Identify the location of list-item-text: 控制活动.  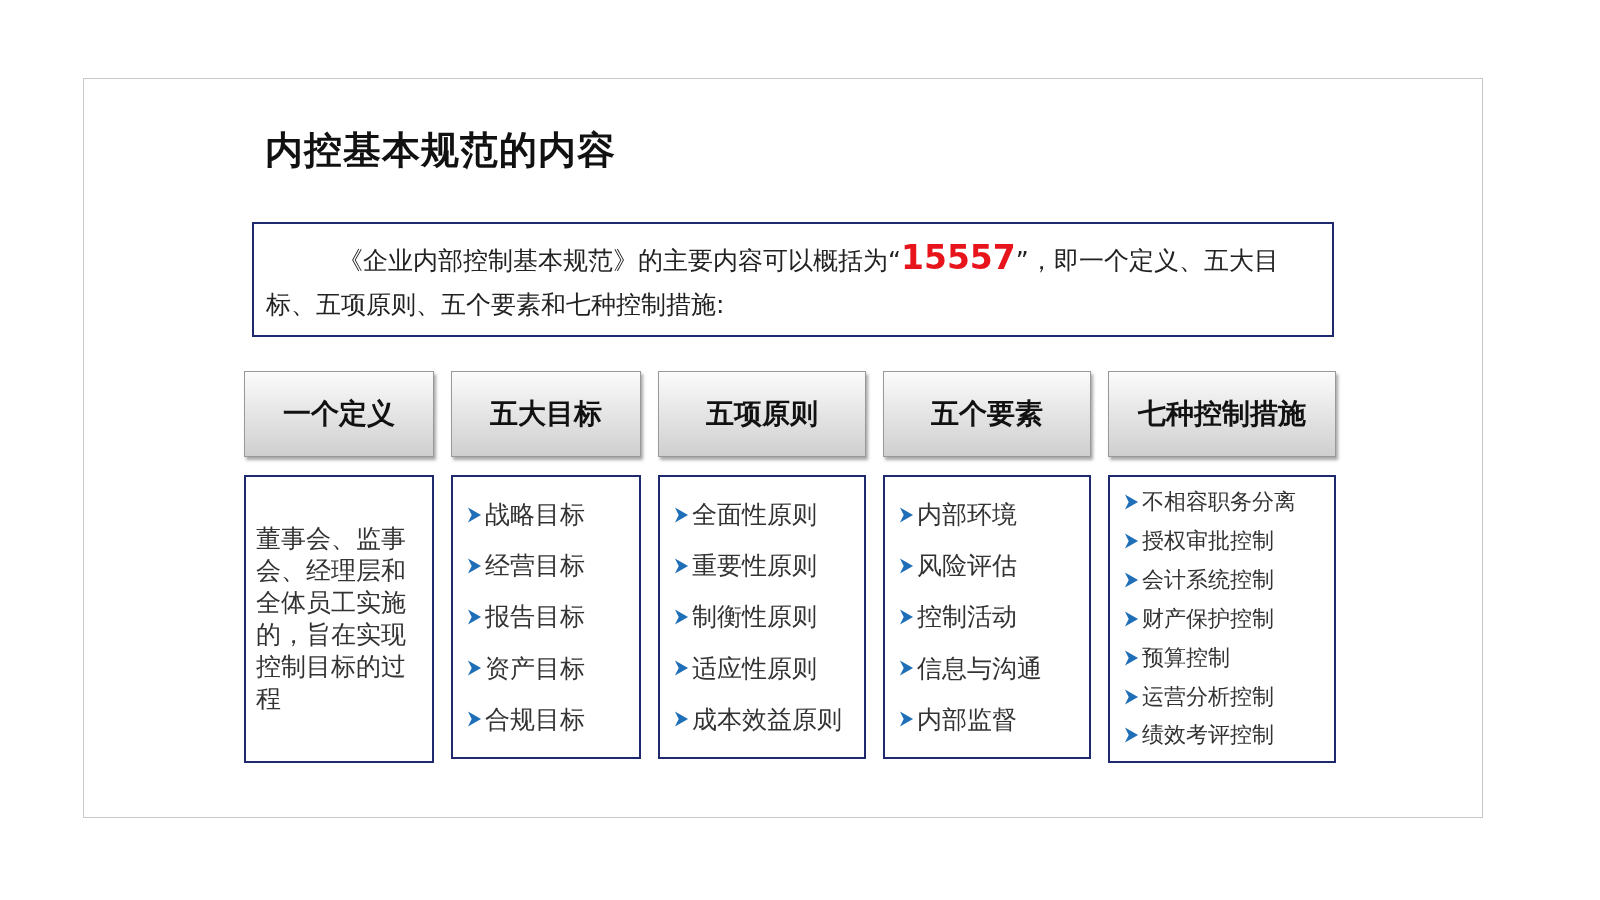
(967, 617).